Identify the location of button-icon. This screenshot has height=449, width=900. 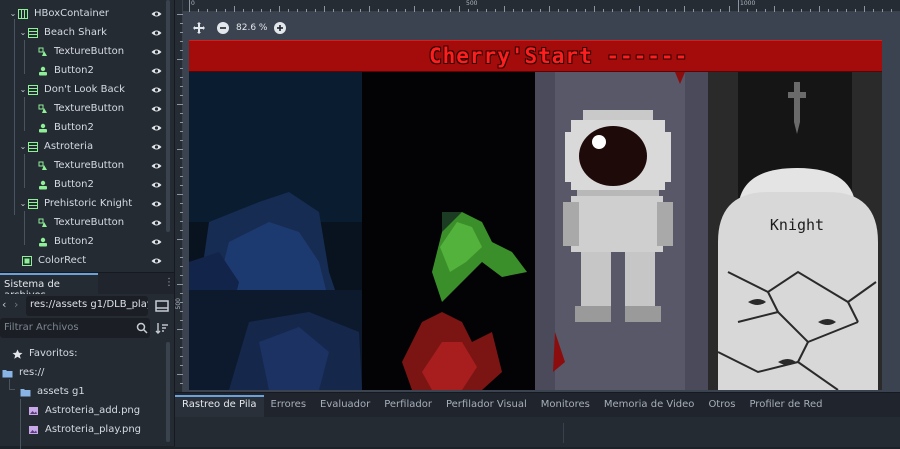
(43, 70).